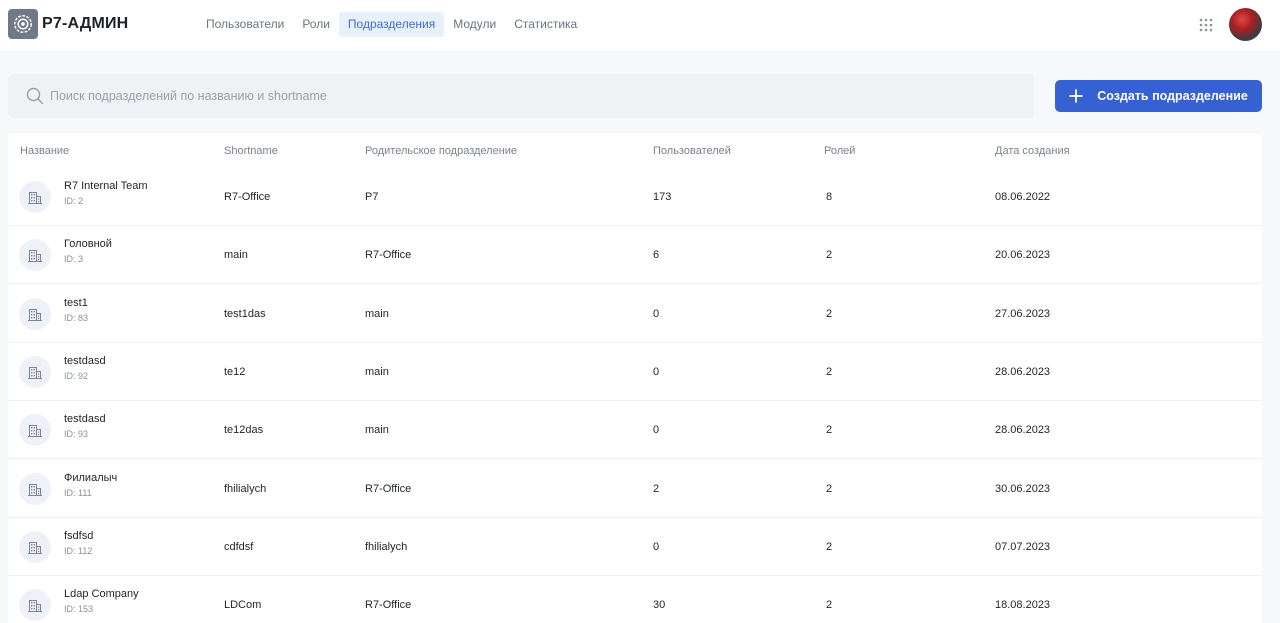  What do you see at coordinates (635, 314) in the screenshot?
I see `table-row: test1 ID: 83 test1das main 0 2 27.06.2023` at bounding box center [635, 314].